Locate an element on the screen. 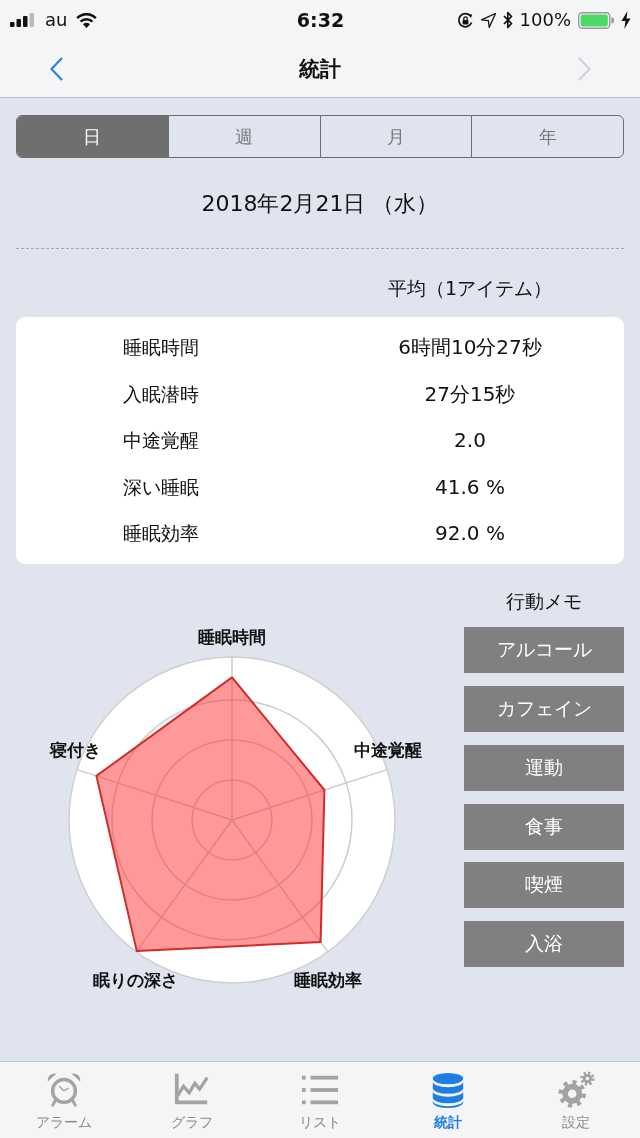  column-header: 平均（1アイテム） is located at coordinates (470, 288).